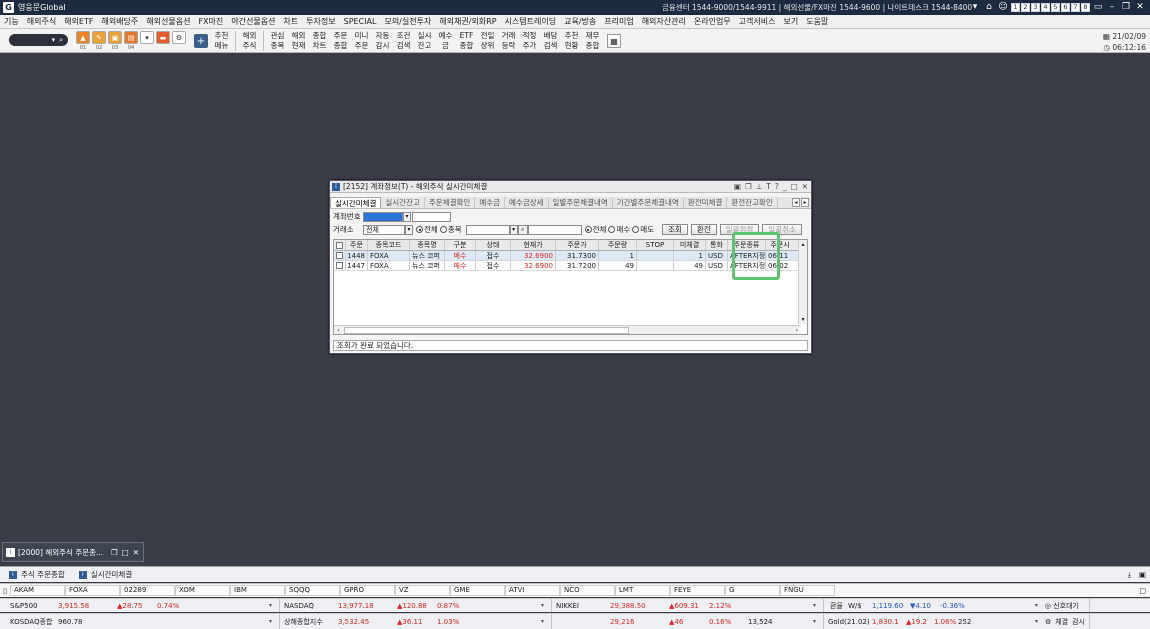  What do you see at coordinates (210, 21) in the screenshot?
I see `menu-item: FX마진` at bounding box center [210, 21].